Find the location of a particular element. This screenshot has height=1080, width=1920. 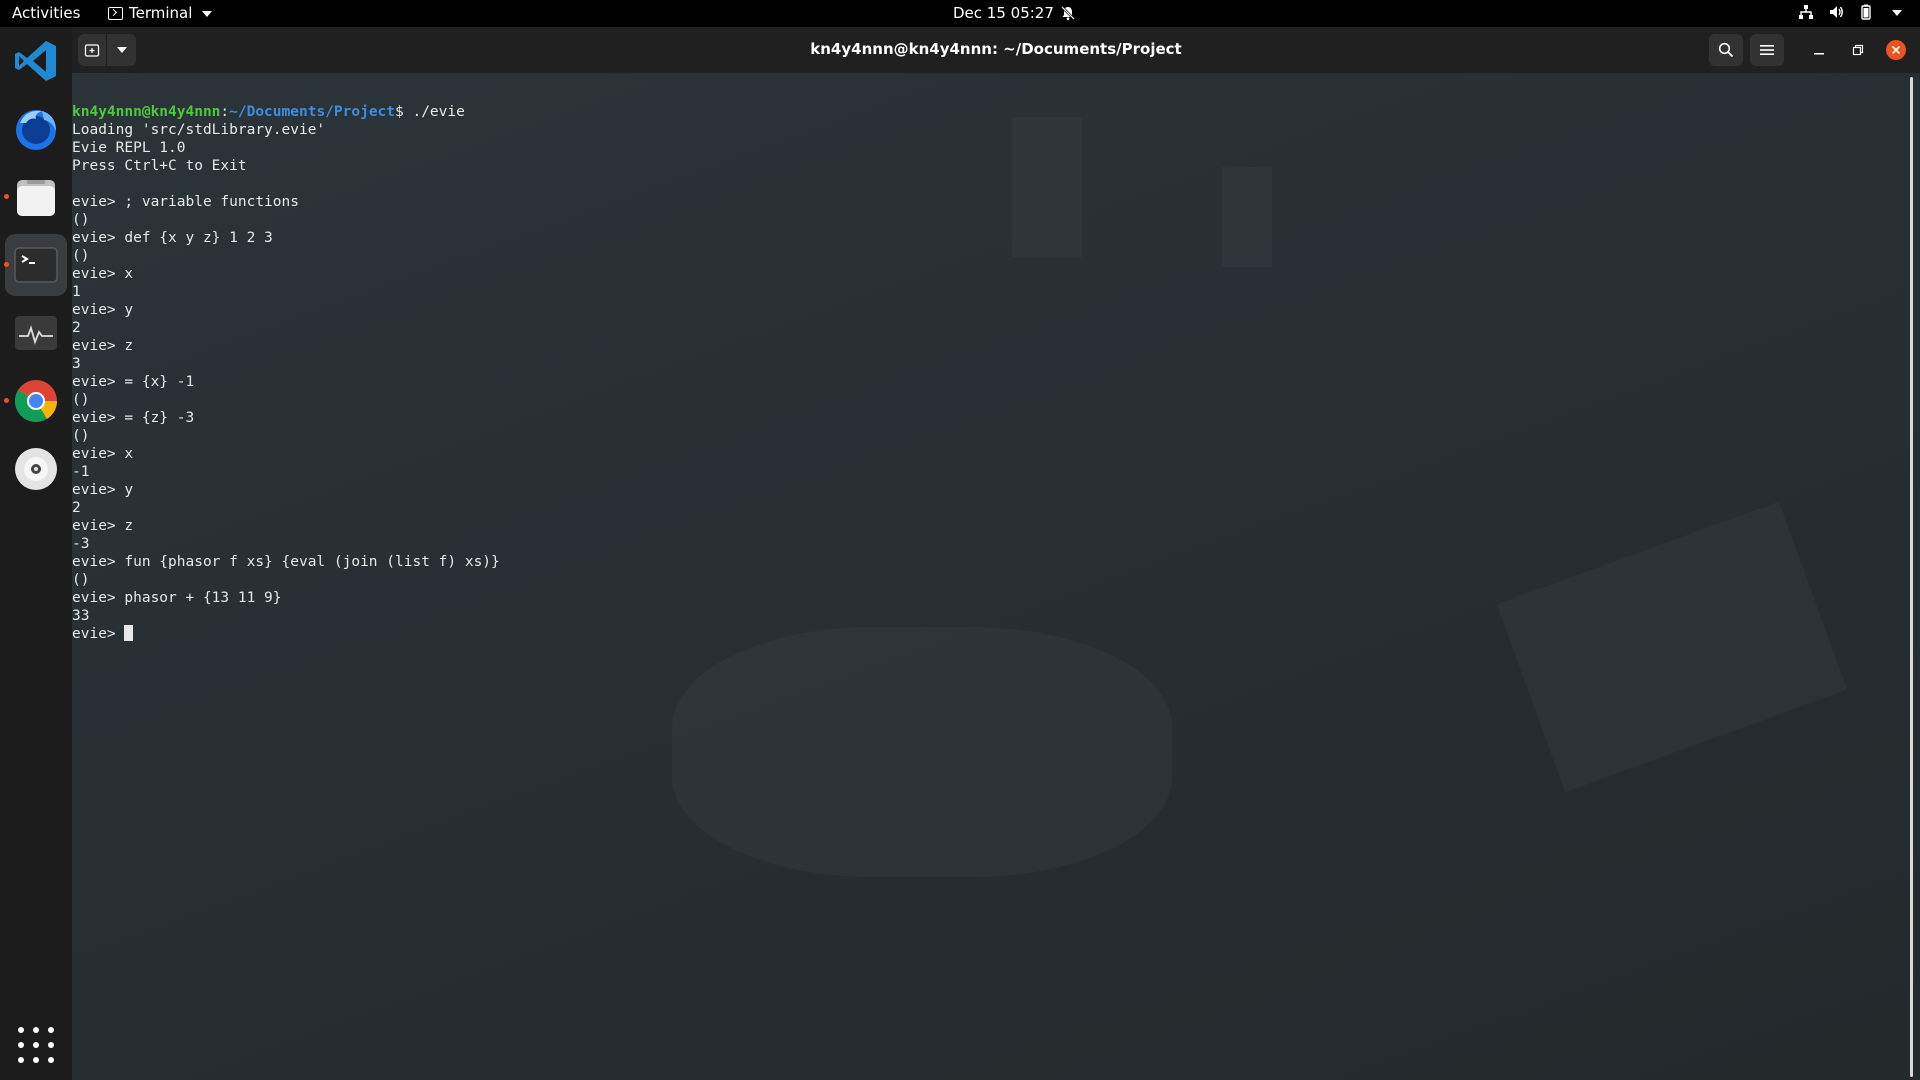

terminal-line: Loading 'src/stdLibrary.evie' is located at coordinates (199, 130).